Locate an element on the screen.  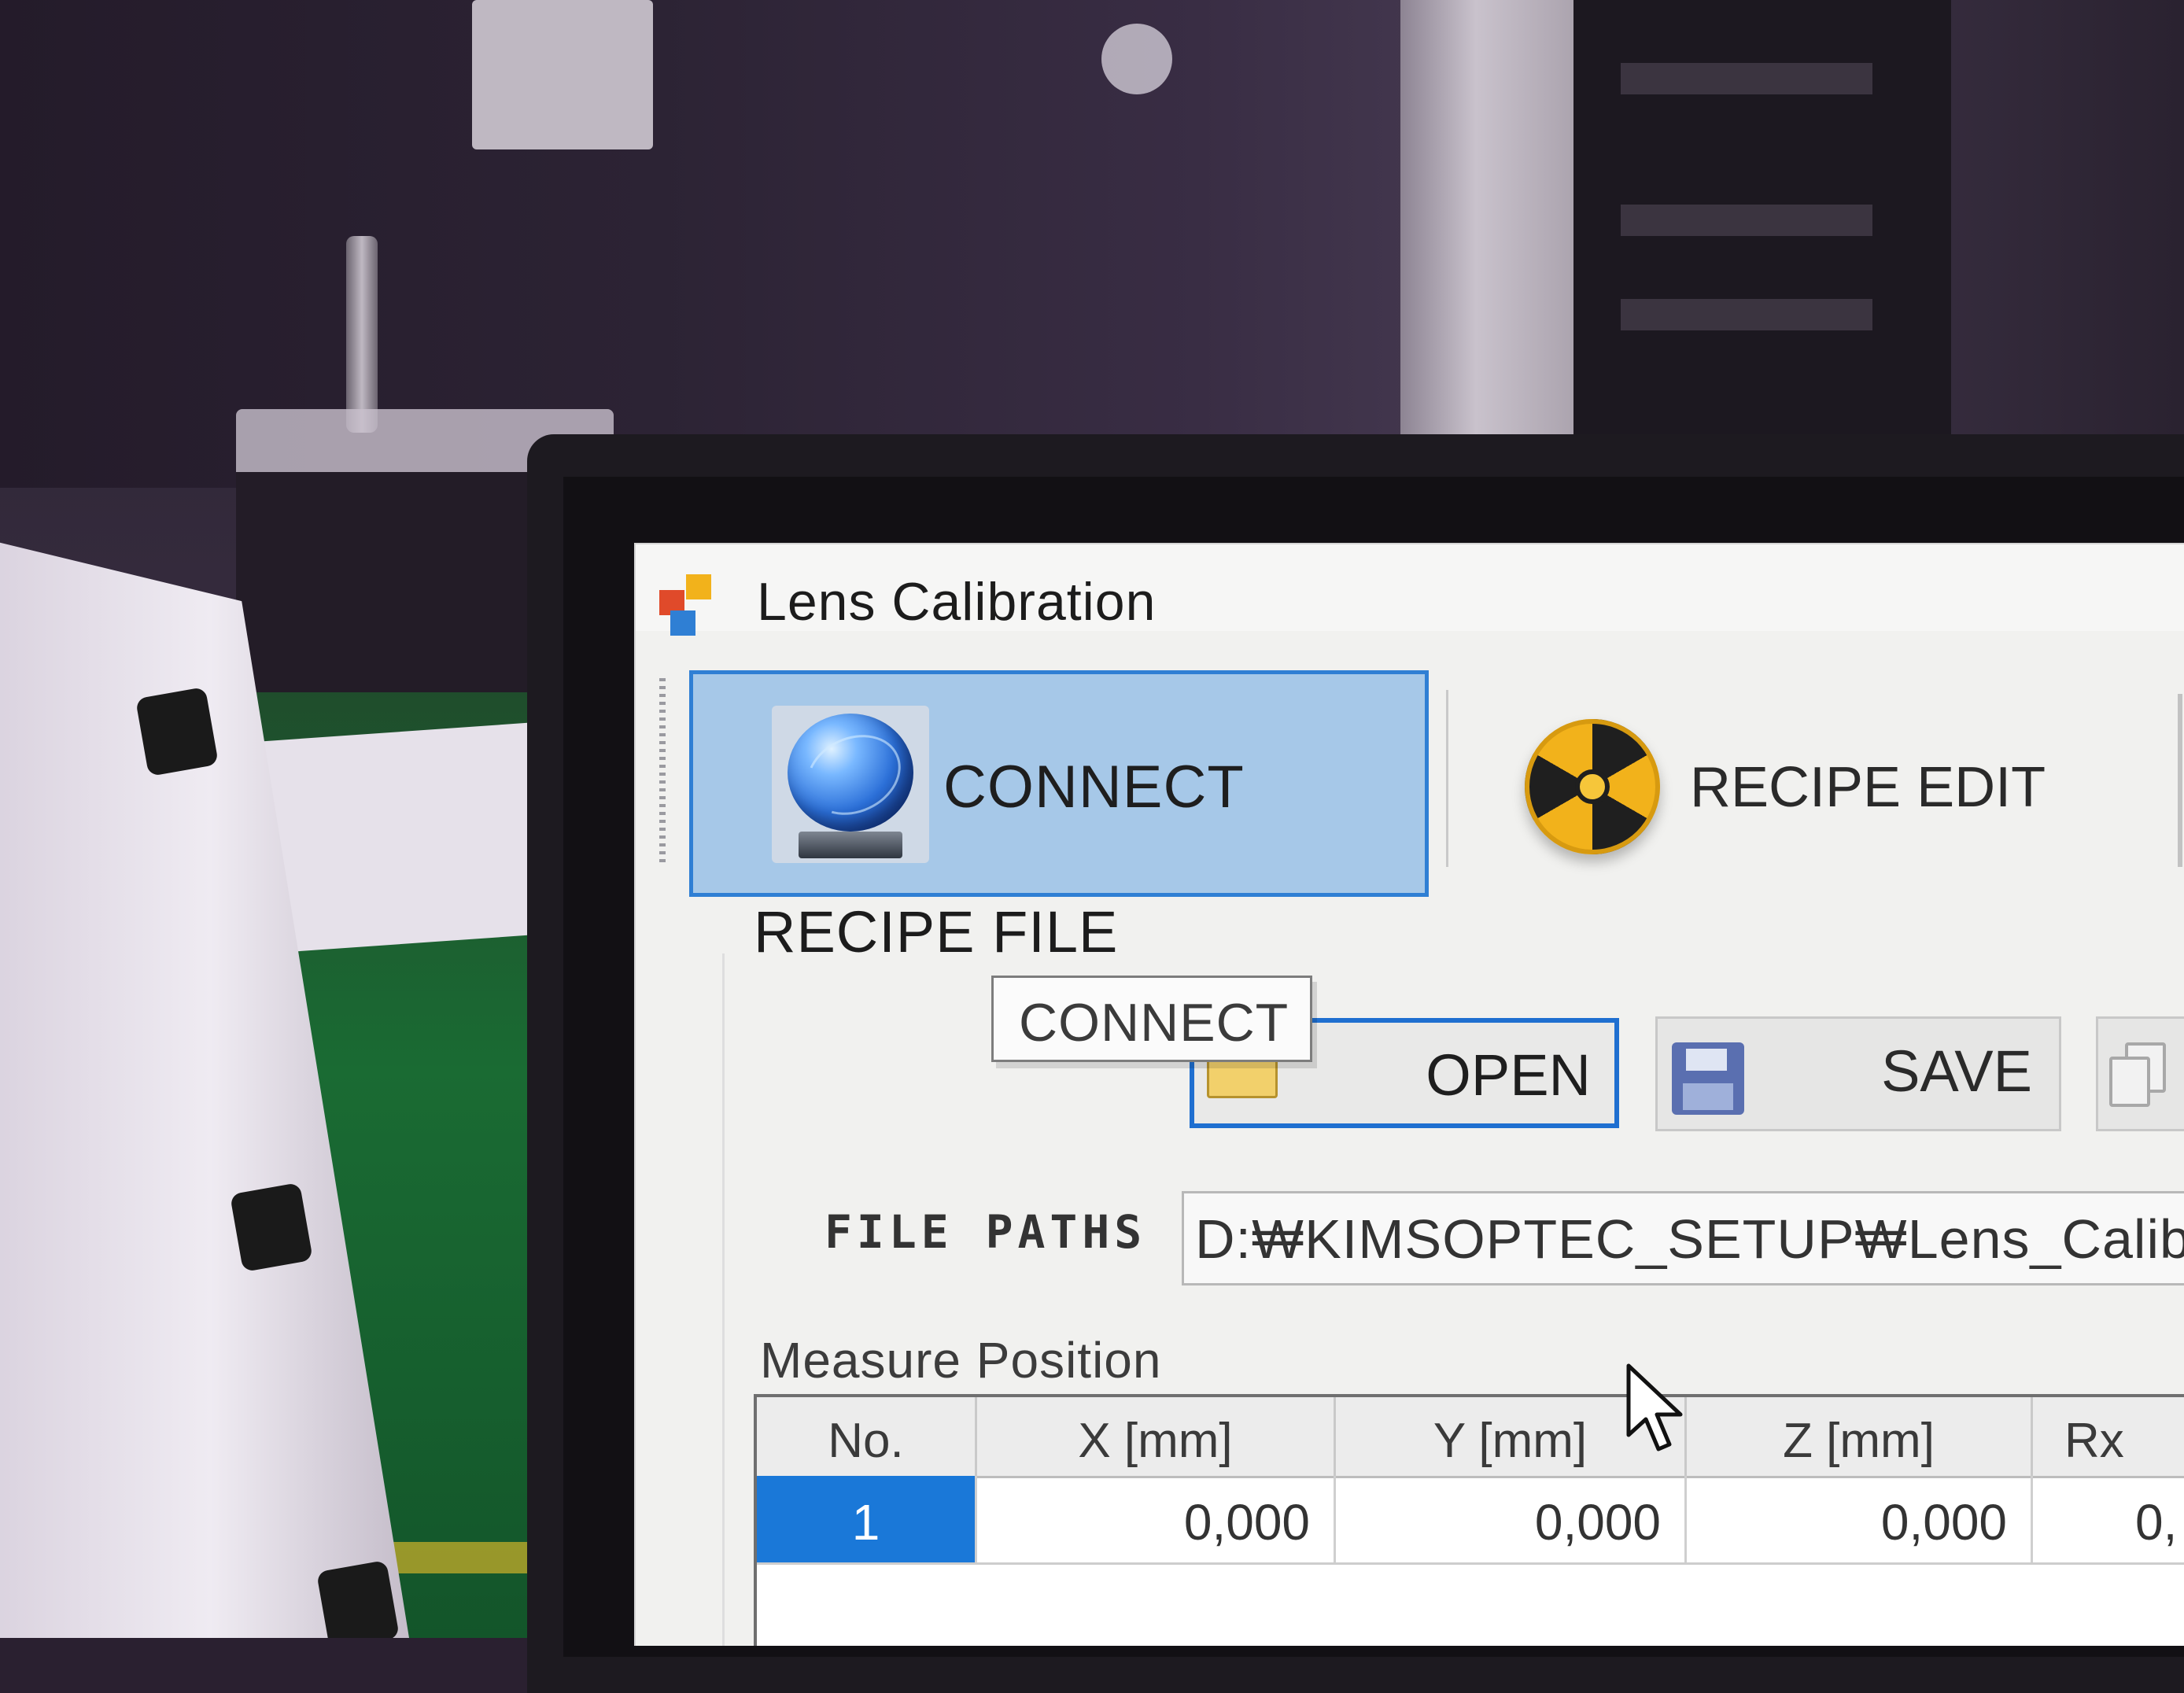
connect-button: CONNECT is located at coordinates (1059, 783).